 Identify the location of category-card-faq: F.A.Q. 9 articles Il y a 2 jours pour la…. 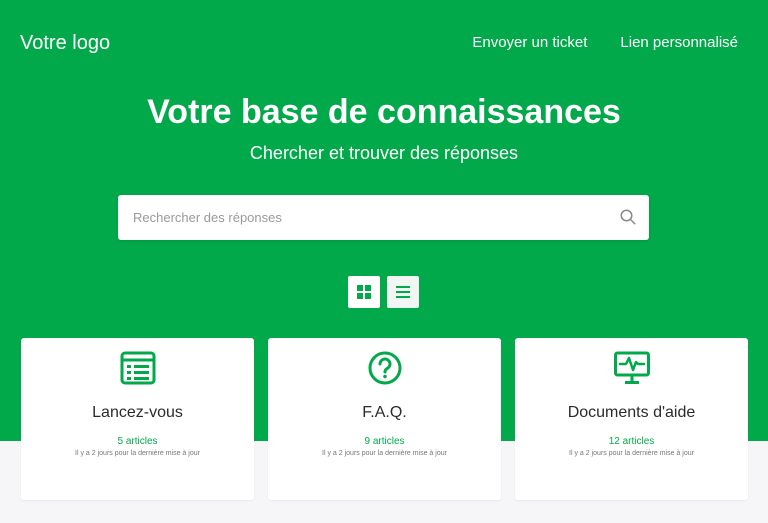
(384, 419).